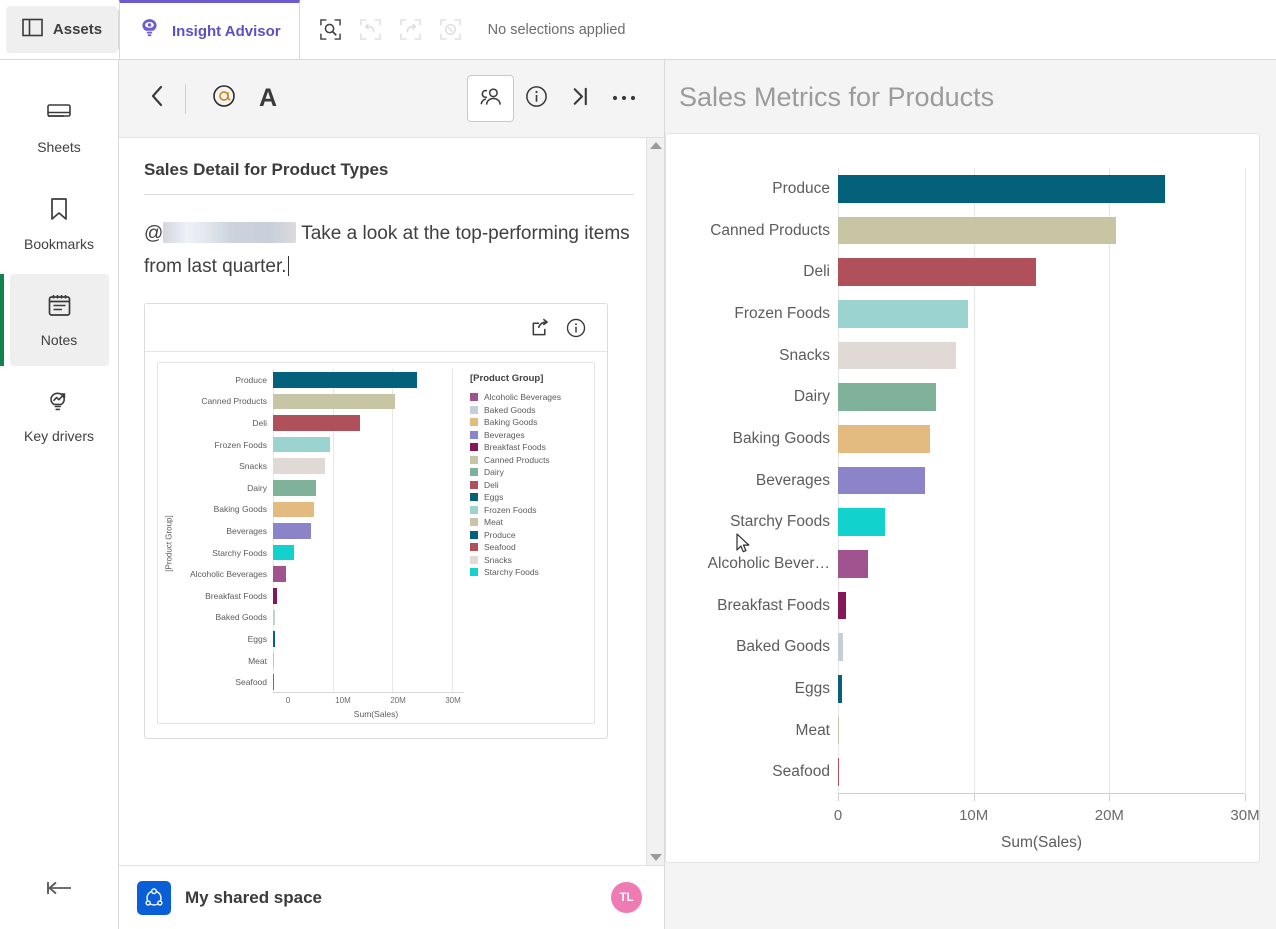 The height and width of the screenshot is (929, 1276). What do you see at coordinates (655, 145) in the screenshot?
I see `scroll-up-arrow` at bounding box center [655, 145].